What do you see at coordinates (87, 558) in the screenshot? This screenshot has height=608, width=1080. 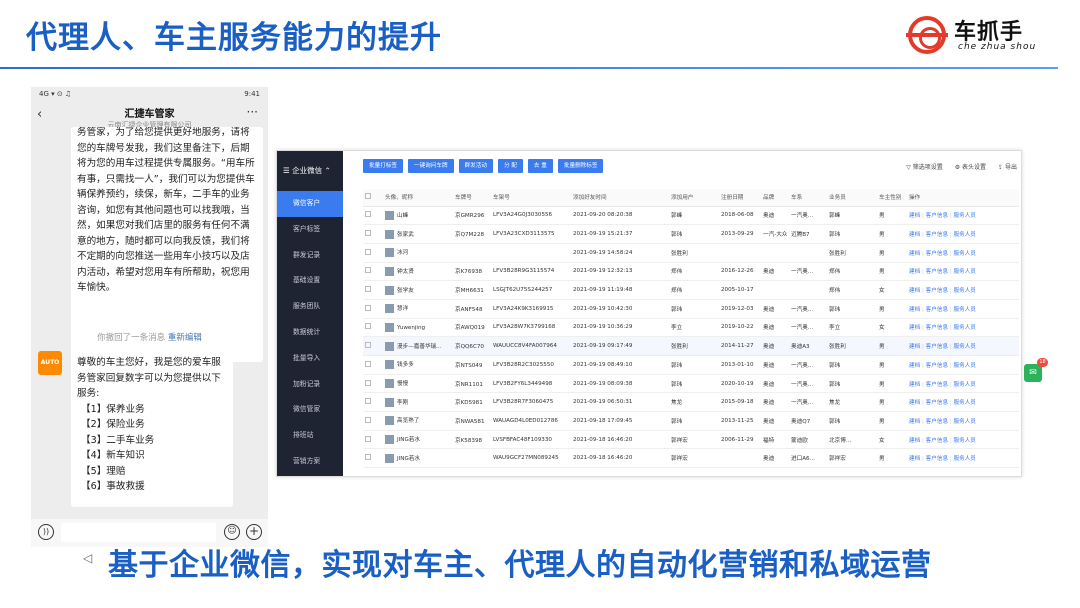 I see `nav-back-icon: ◁` at bounding box center [87, 558].